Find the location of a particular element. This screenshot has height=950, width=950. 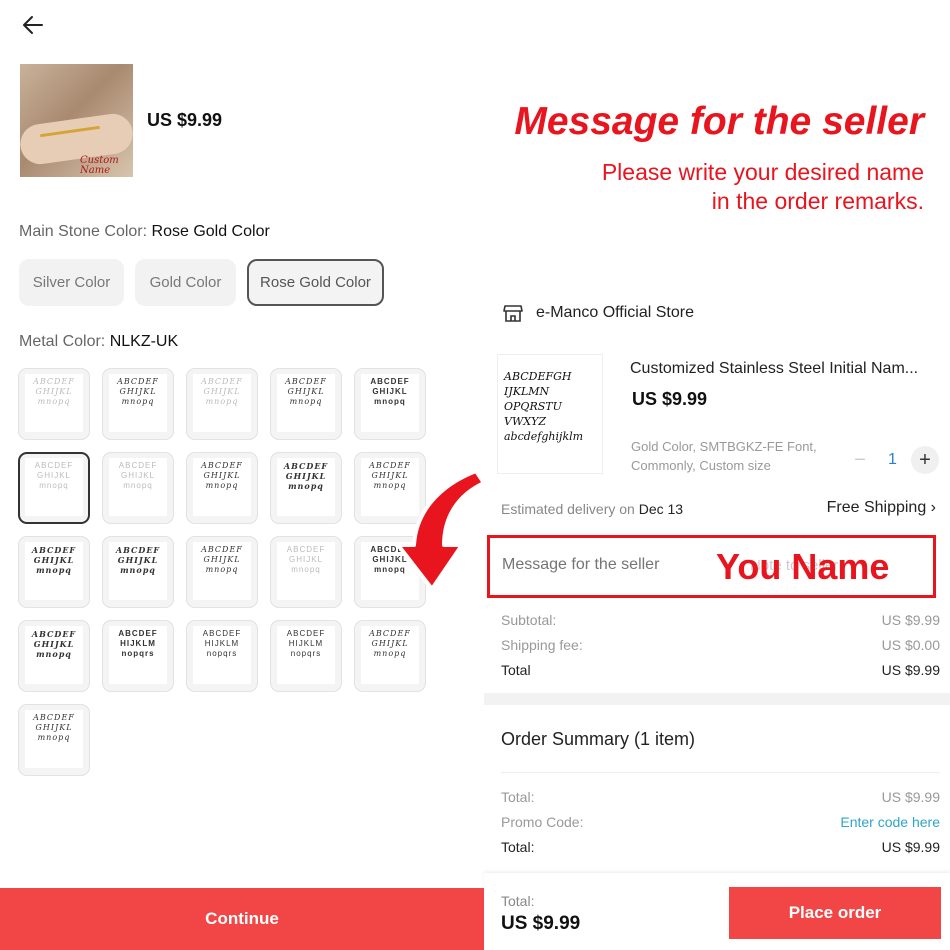

delivery-prefix: Estimated delivery on is located at coordinates (568, 509).